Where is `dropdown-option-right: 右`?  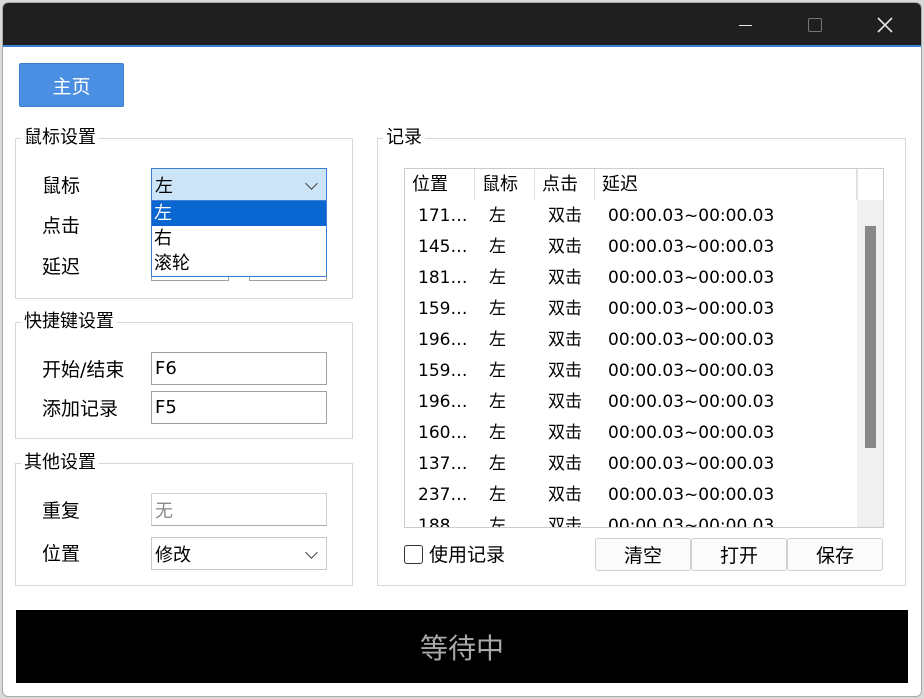
dropdown-option-right: 右 is located at coordinates (239, 238).